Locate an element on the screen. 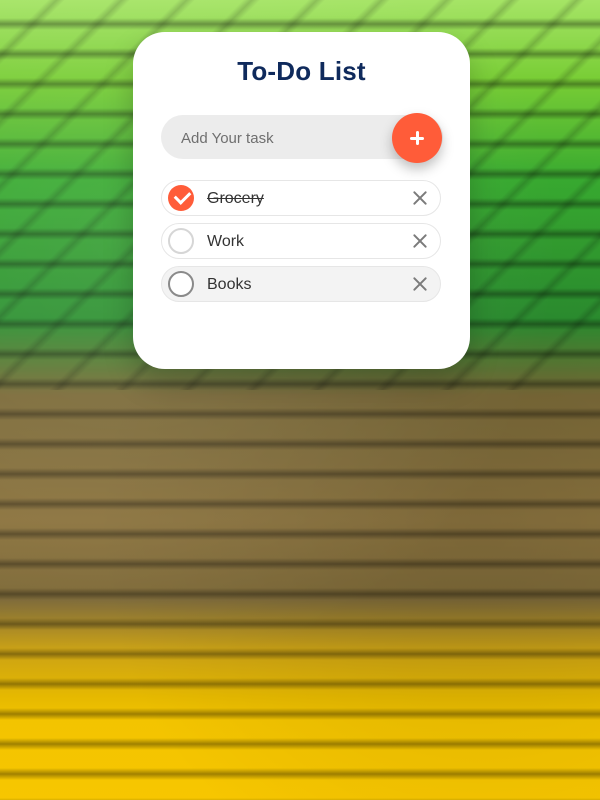  task-input is located at coordinates (291, 138).